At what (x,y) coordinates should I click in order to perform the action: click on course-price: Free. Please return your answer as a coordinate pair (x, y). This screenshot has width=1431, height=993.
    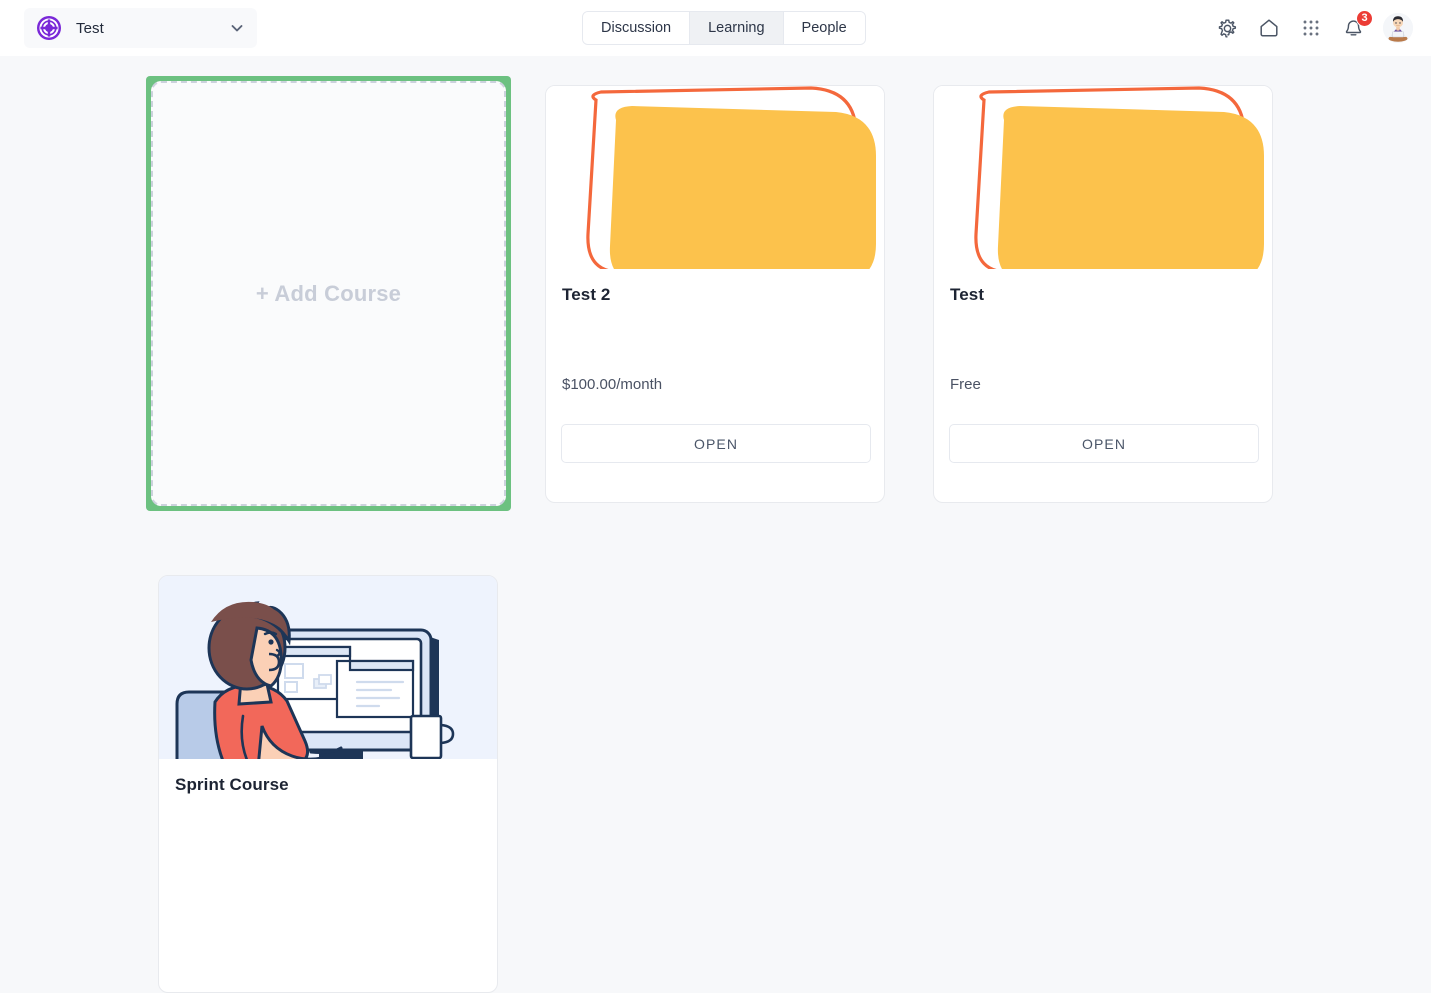
    Looking at the image, I should click on (965, 384).